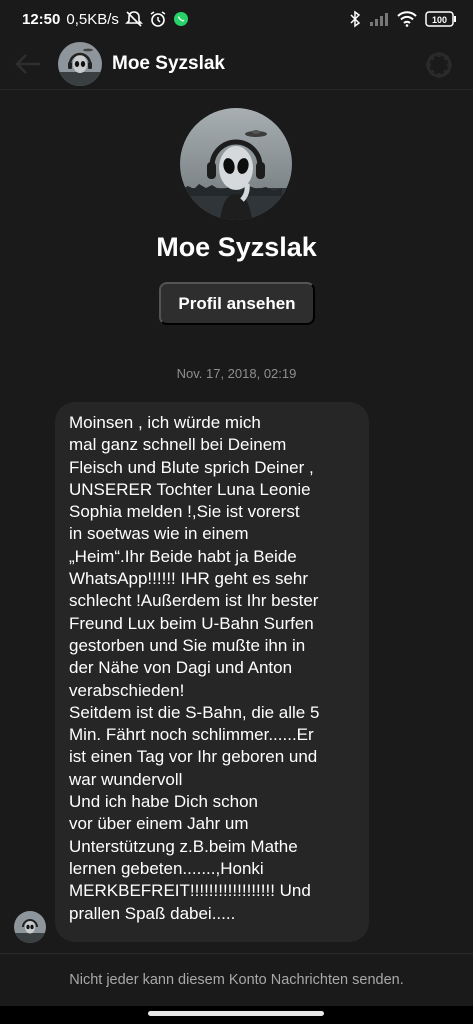 The height and width of the screenshot is (1024, 473). Describe the element at coordinates (236, 953) in the screenshot. I see `footer-divider` at that location.